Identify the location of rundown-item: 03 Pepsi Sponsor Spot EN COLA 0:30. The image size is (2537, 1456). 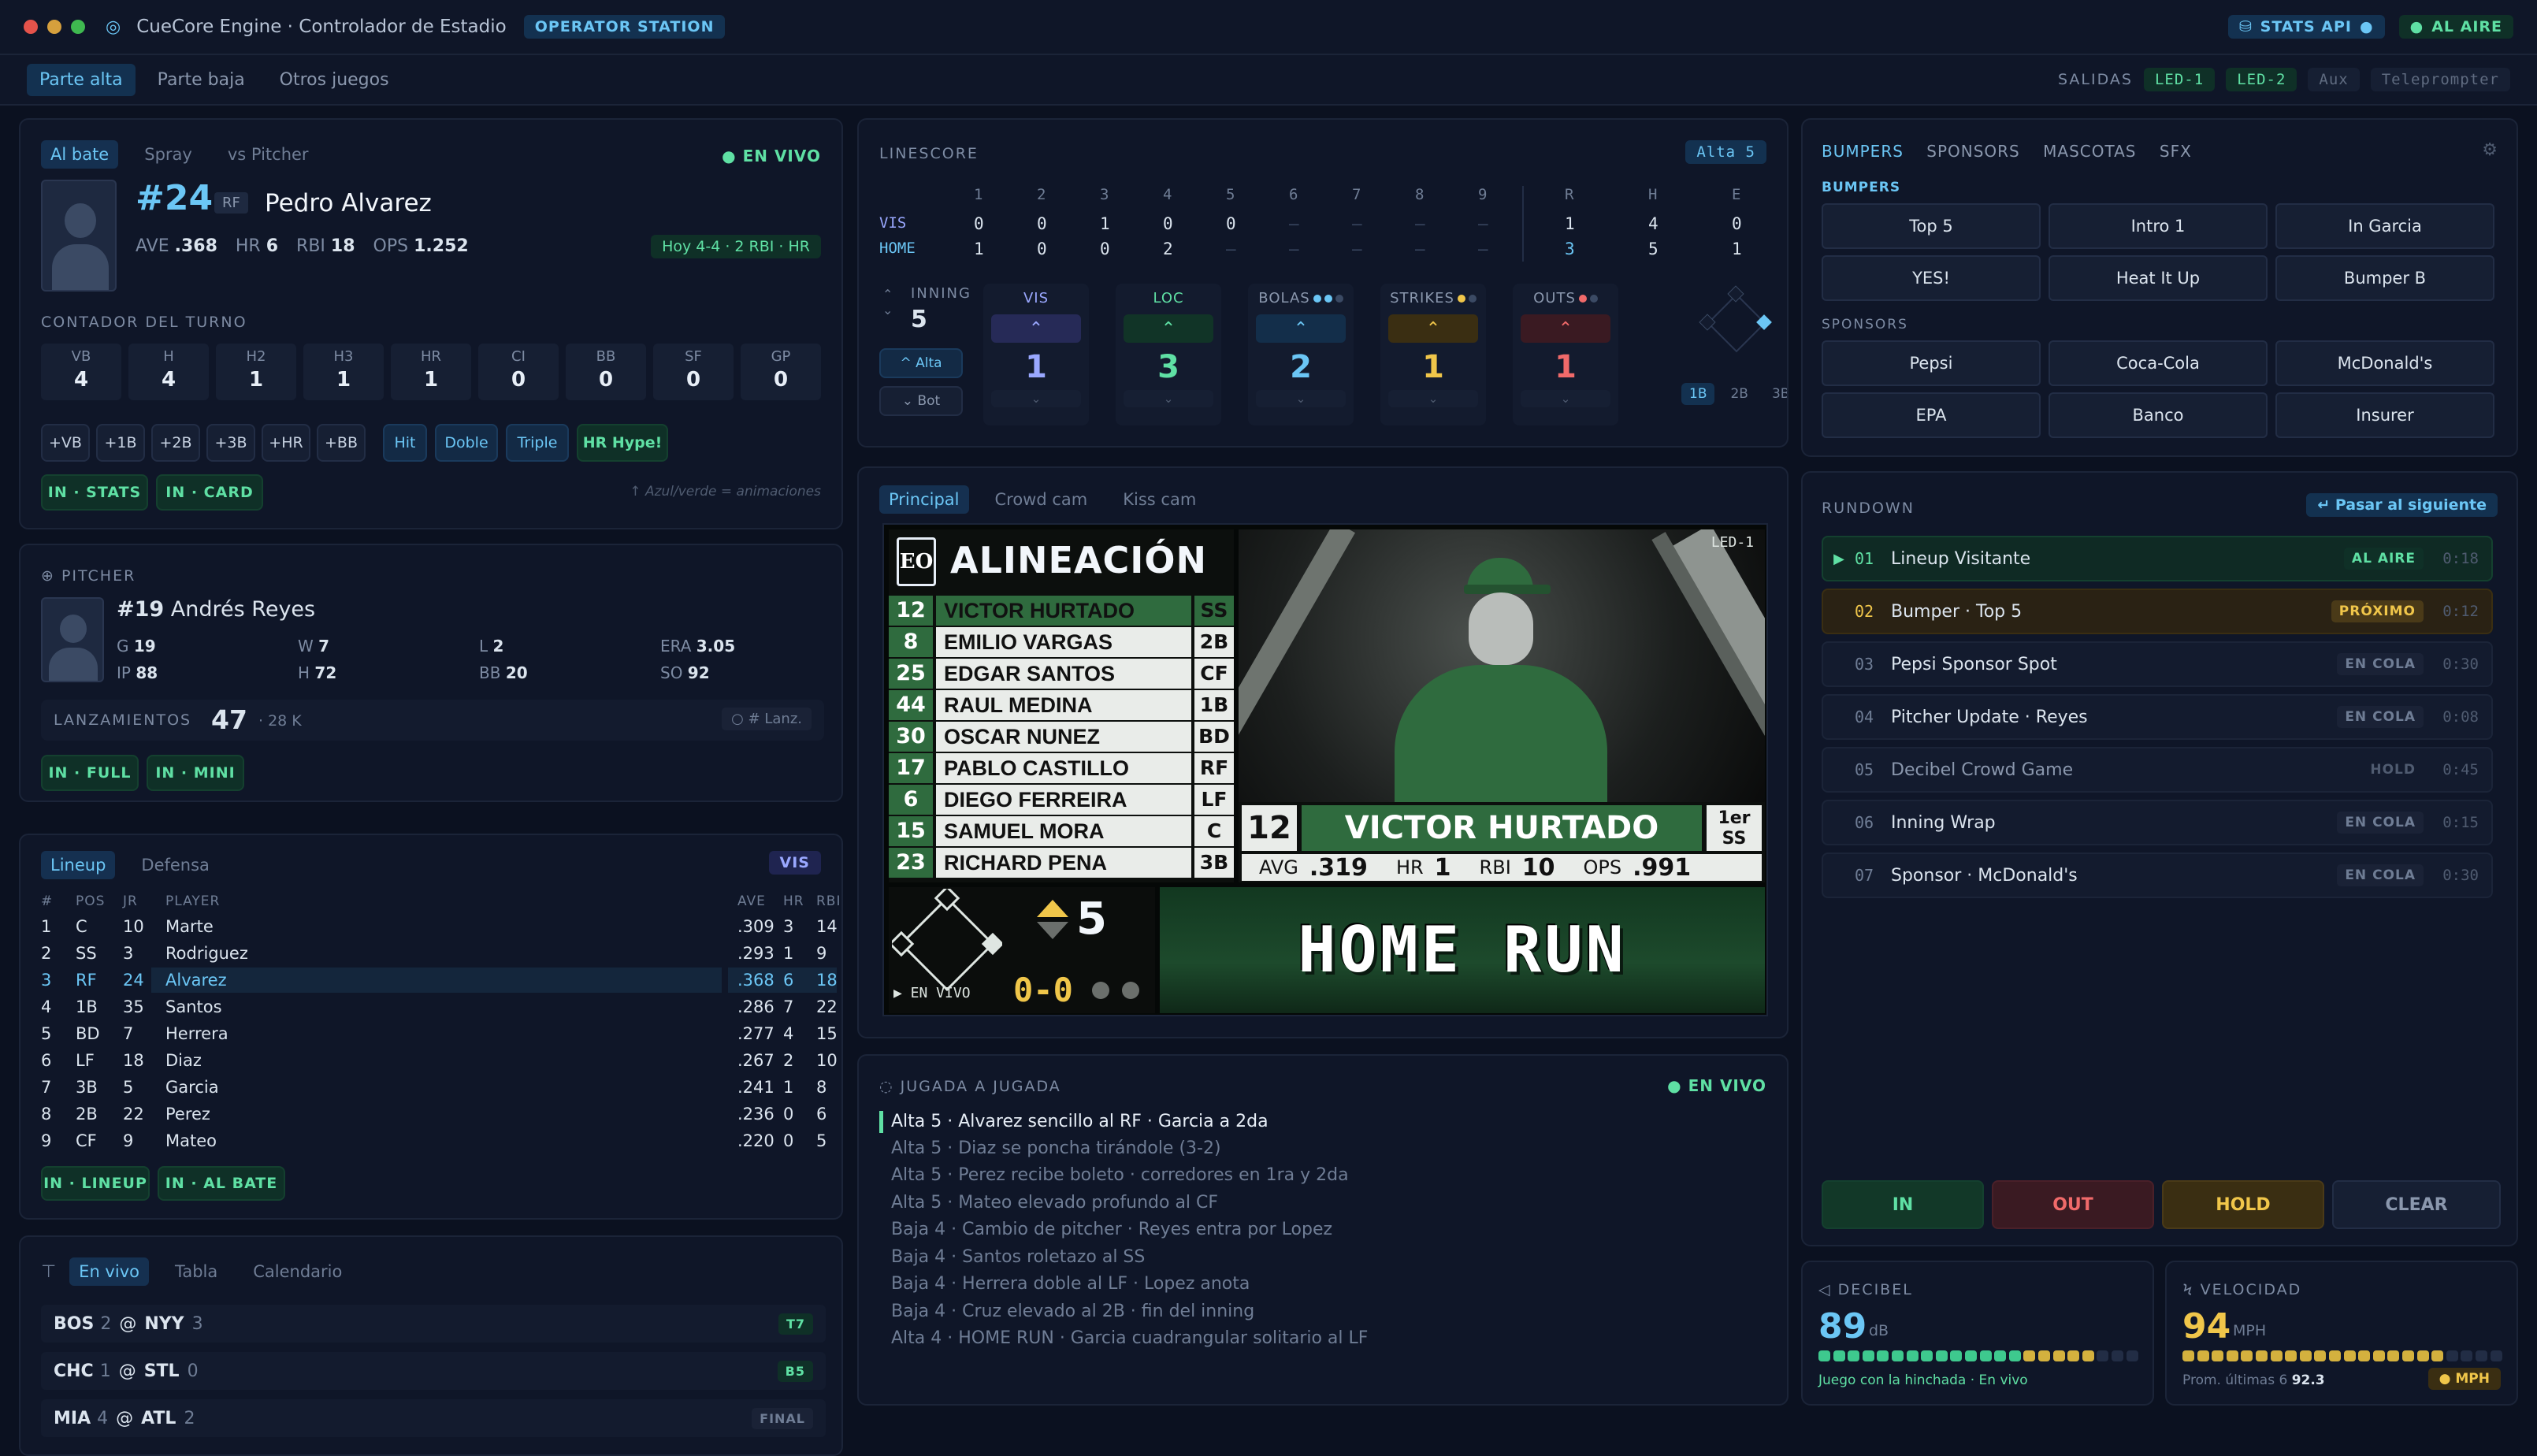
(2157, 664).